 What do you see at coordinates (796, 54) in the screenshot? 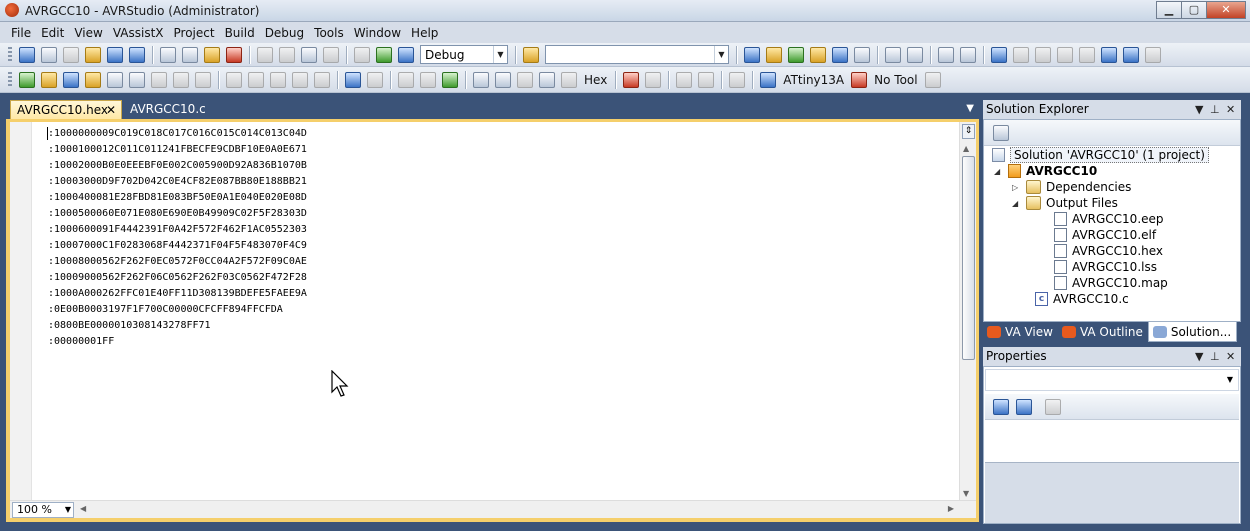
I see `properties-window-icon` at bounding box center [796, 54].